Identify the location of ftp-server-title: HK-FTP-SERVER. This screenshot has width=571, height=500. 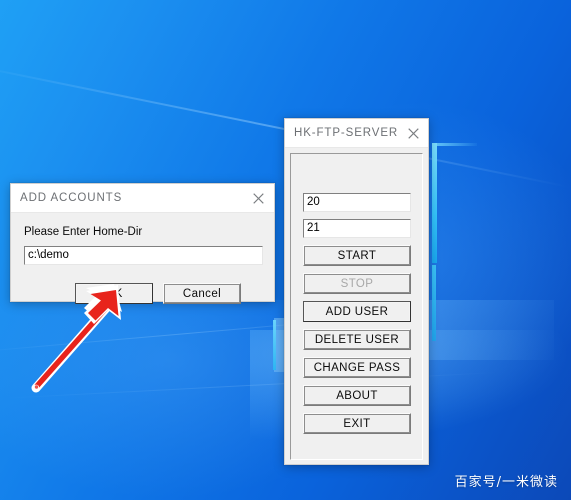
(346, 133).